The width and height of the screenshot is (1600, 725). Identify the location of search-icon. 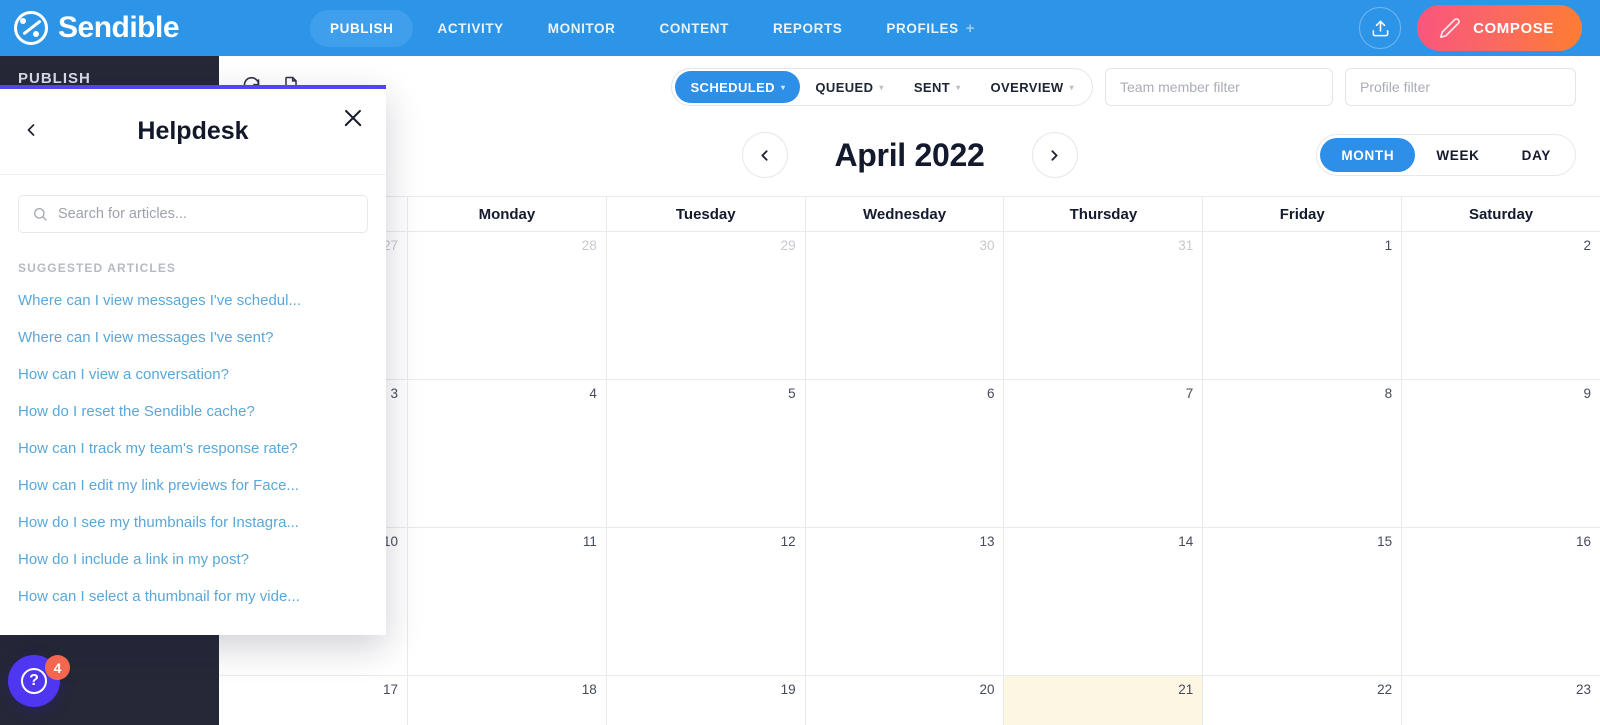
(40, 214).